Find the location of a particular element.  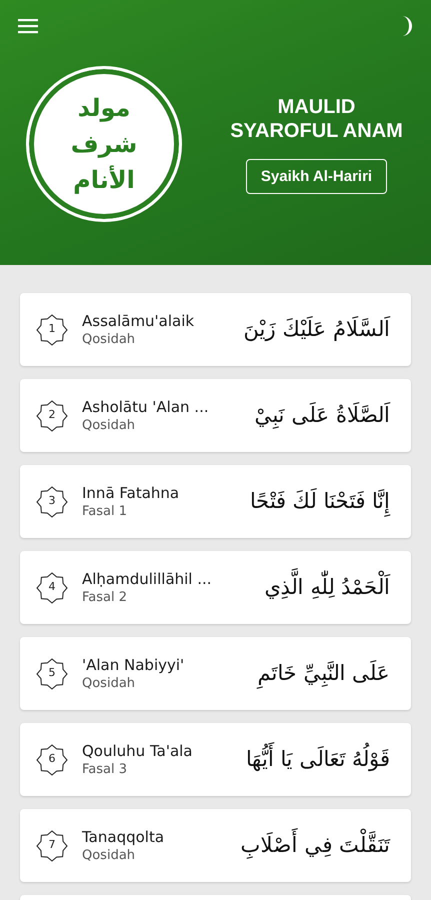

chapter-number: 4 is located at coordinates (52, 586).